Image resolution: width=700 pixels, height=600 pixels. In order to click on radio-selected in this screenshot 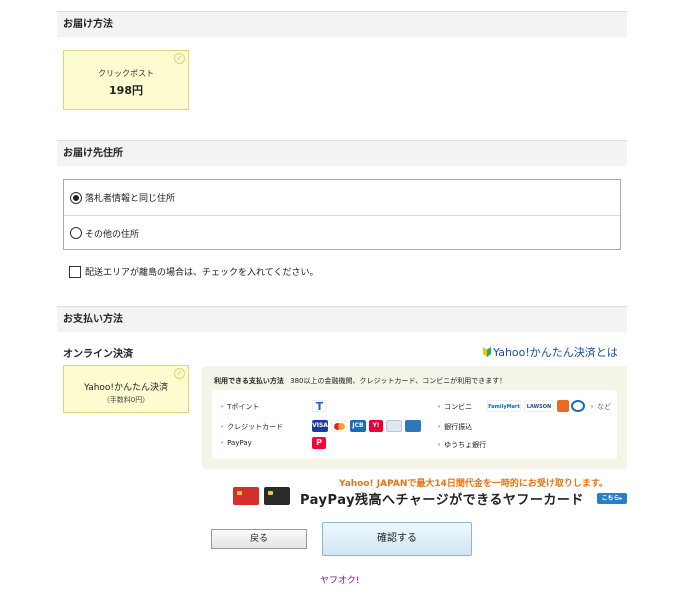, I will do `click(76, 197)`.